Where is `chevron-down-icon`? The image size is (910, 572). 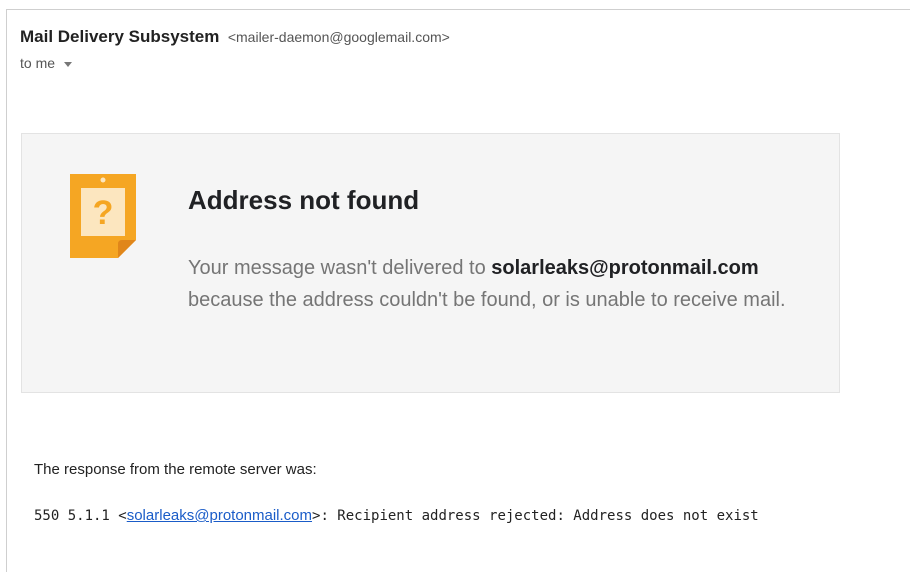
chevron-down-icon is located at coordinates (68, 64).